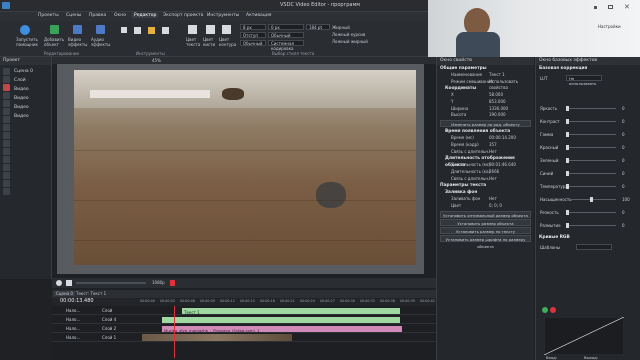 This screenshot has width=640, height=360. Describe the element at coordinates (485, 85) in the screenshot. I see `prop-row: Режим смешивания Использовать свойства` at that location.